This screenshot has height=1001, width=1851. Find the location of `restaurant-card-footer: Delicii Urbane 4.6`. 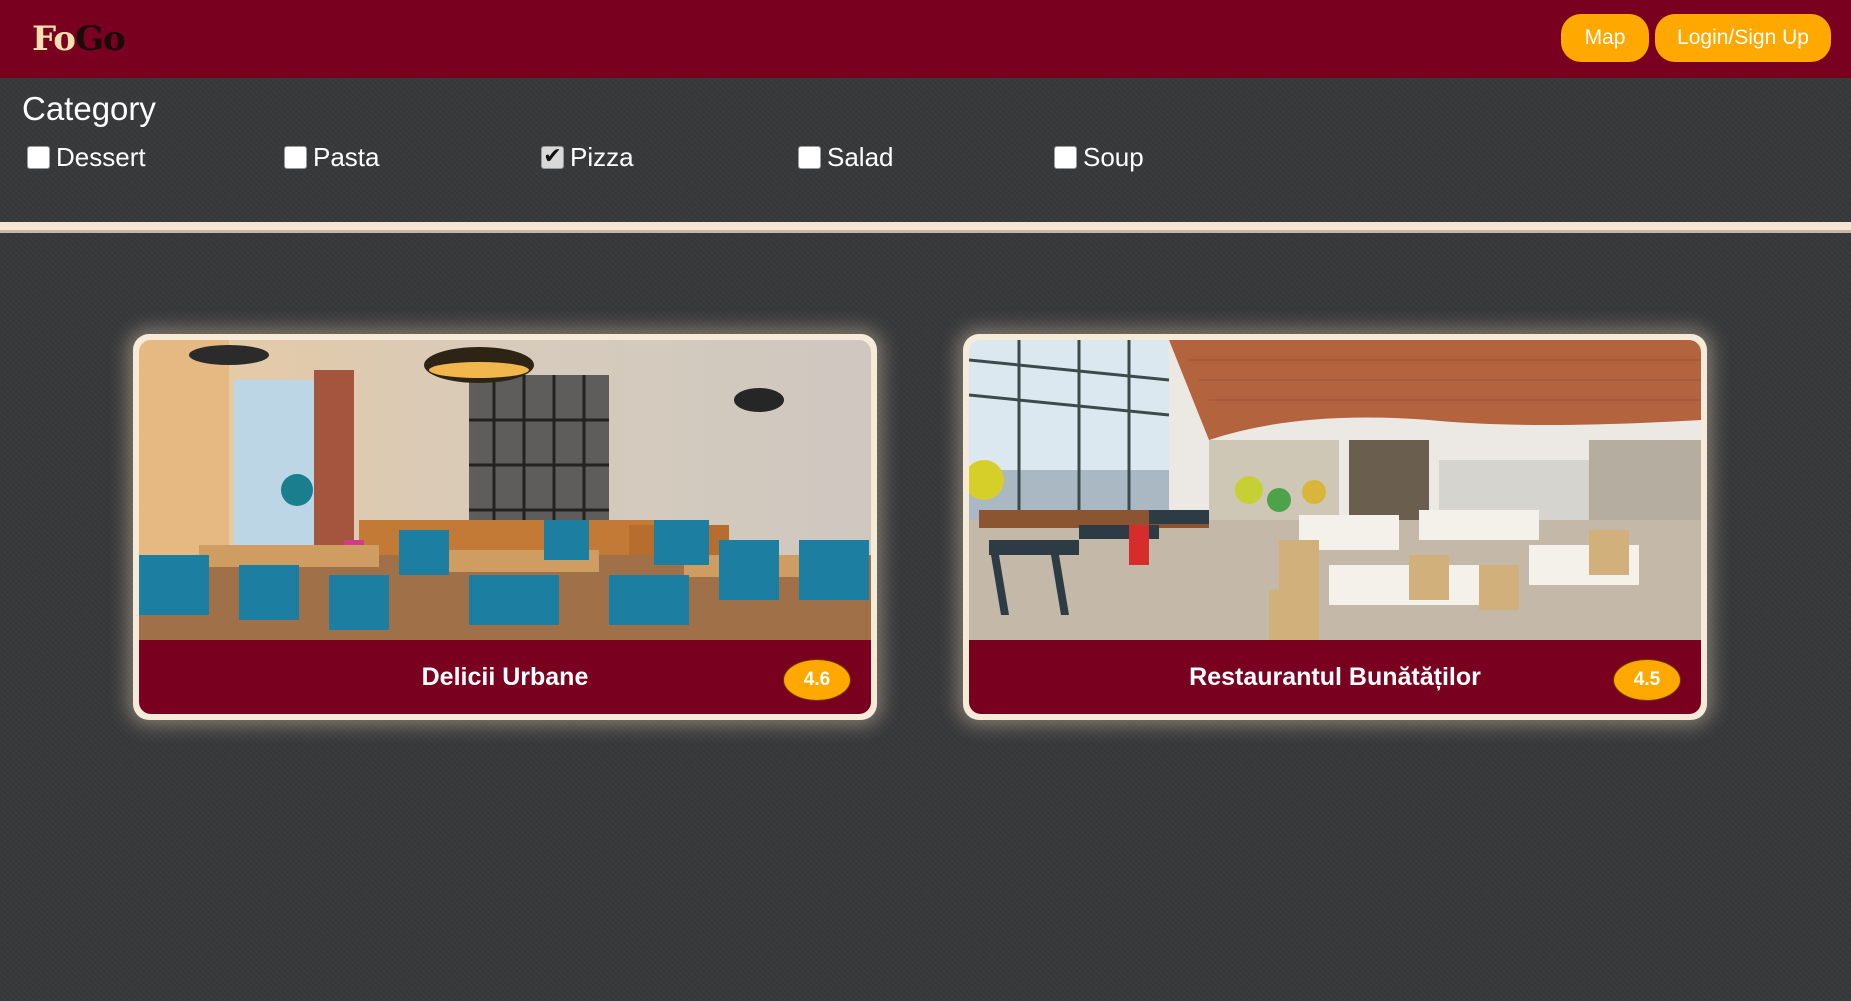

restaurant-card-footer: Delicii Urbane 4.6 is located at coordinates (505, 677).